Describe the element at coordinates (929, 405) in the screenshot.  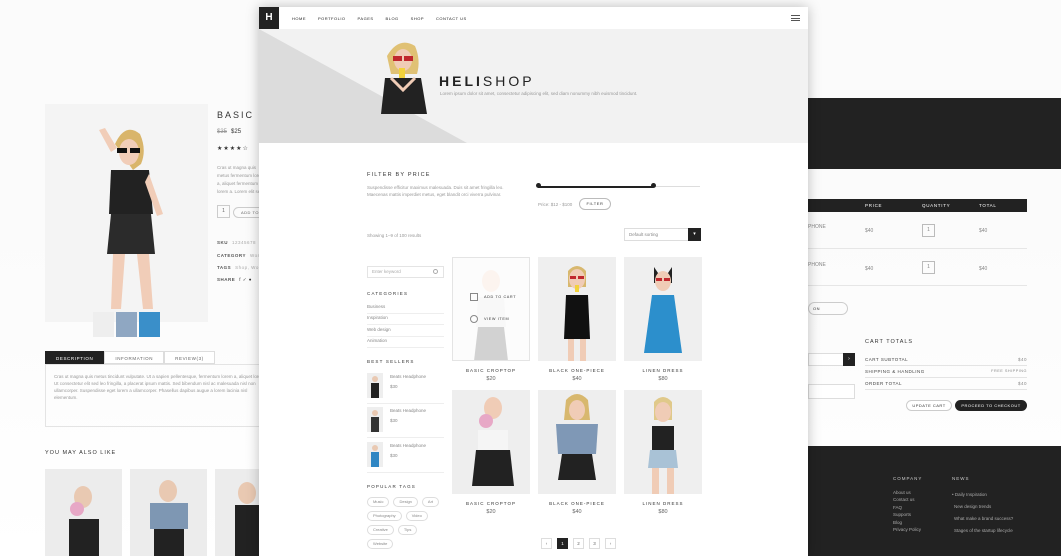
I see `update-cart-button: UPDATE CART` at that location.